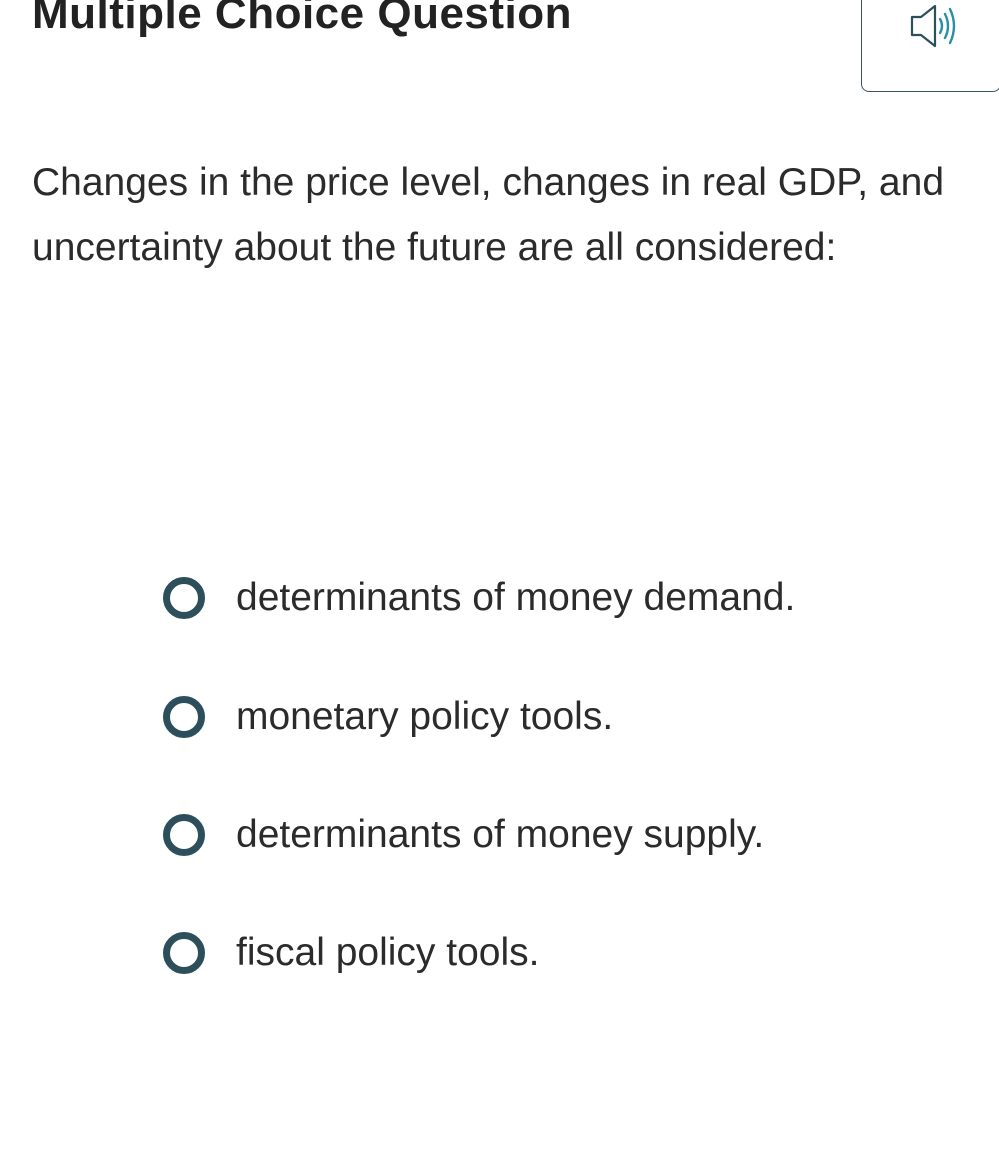 The image size is (999, 1149). I want to click on page-title: Multiple Choice Question, so click(302, 19).